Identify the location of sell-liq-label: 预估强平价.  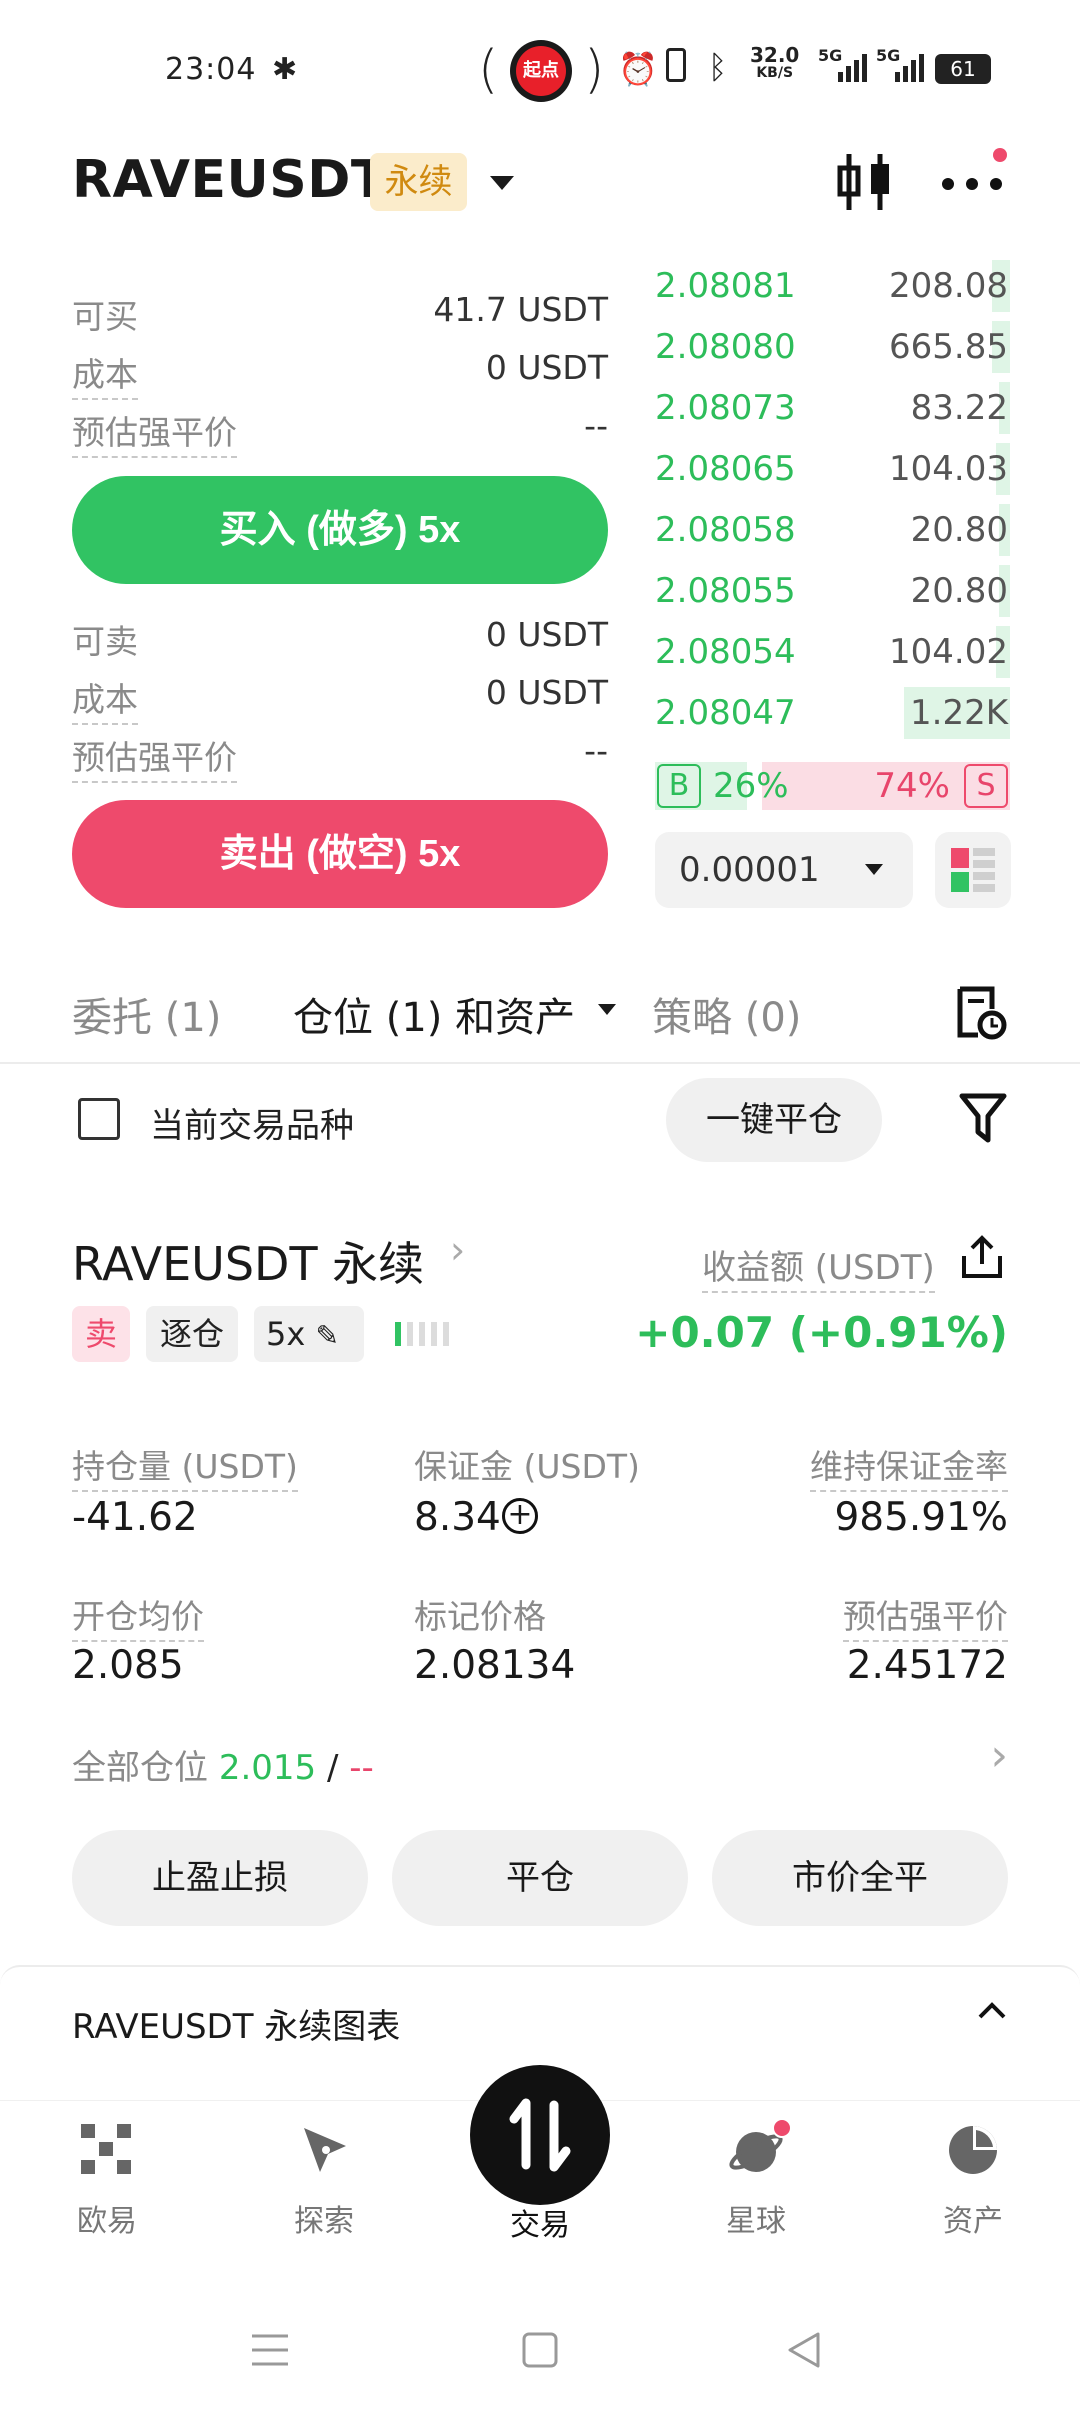
(154, 757).